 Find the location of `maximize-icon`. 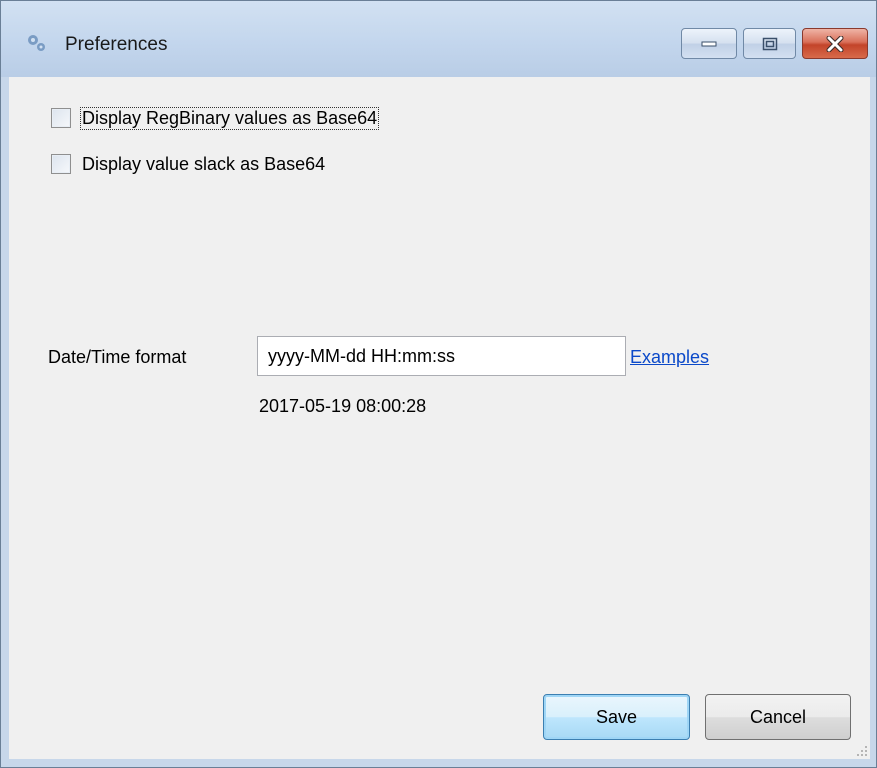

maximize-icon is located at coordinates (769, 43).